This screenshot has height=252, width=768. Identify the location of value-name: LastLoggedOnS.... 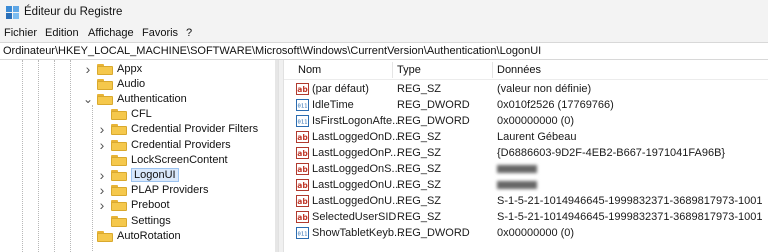
(356, 169).